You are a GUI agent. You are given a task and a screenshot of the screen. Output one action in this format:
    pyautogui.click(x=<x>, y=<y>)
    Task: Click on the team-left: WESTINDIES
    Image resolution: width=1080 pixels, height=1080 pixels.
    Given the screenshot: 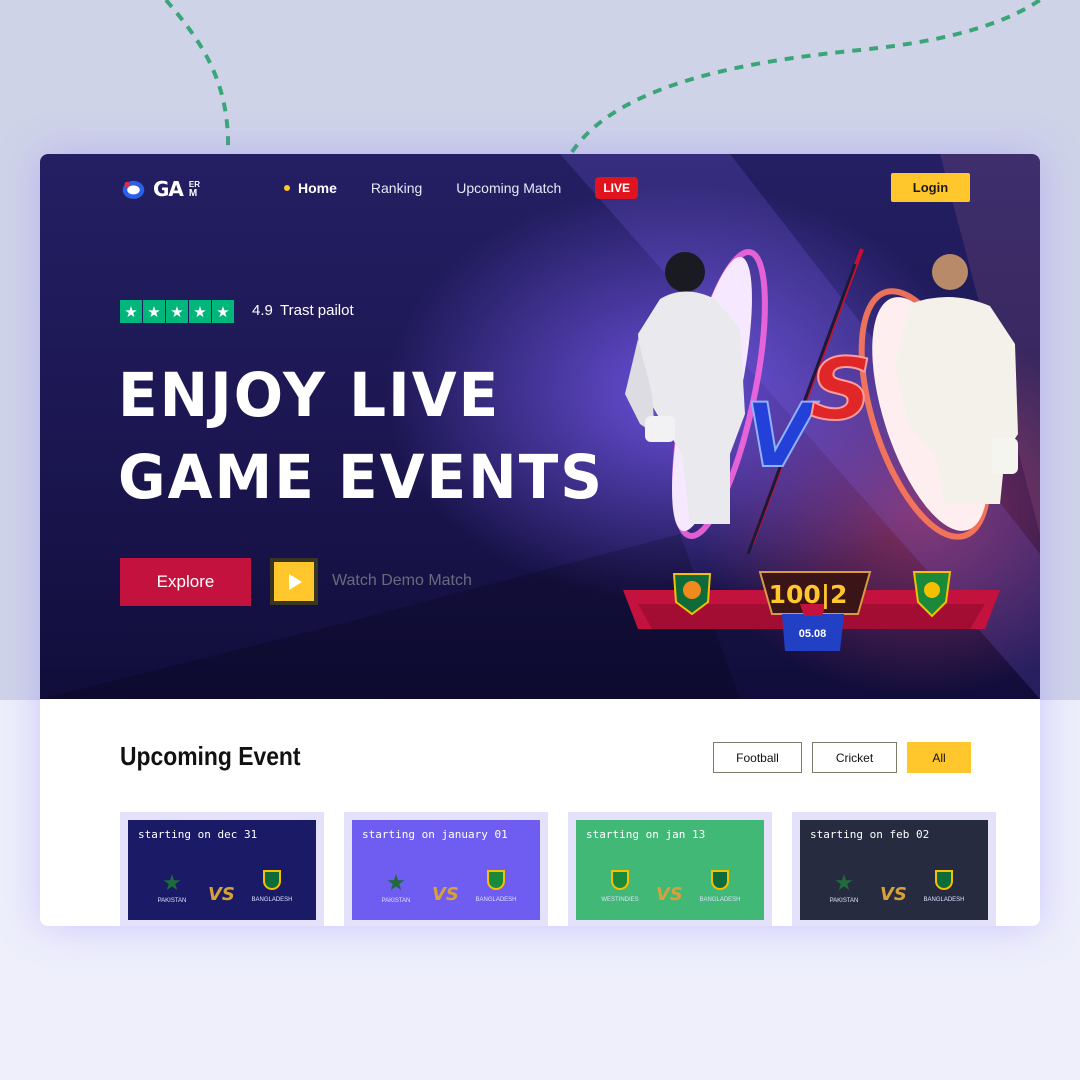 What is the action you would take?
    pyautogui.click(x=620, y=886)
    